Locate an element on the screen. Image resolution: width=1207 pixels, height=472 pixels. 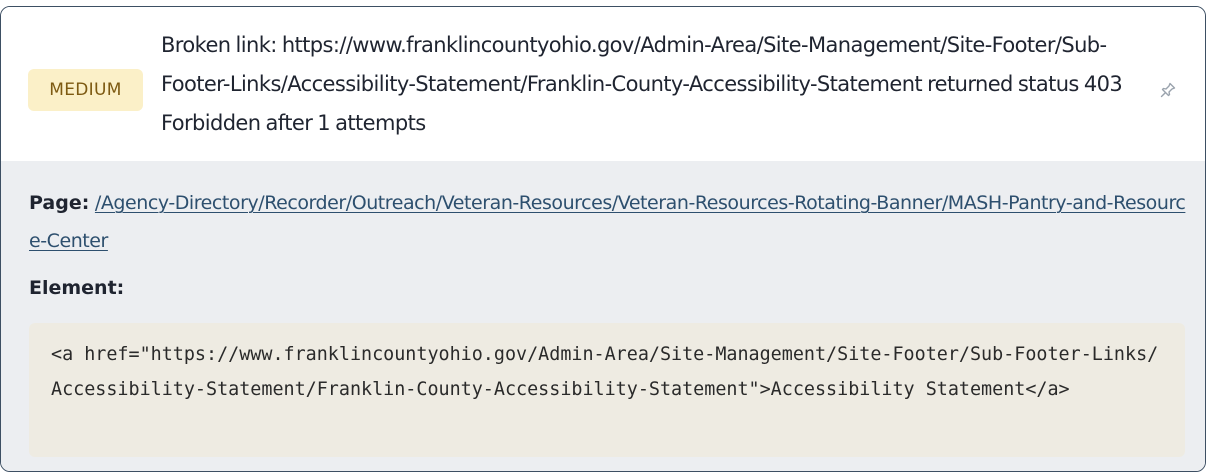
pin-icon-graphic is located at coordinates (1168, 90).